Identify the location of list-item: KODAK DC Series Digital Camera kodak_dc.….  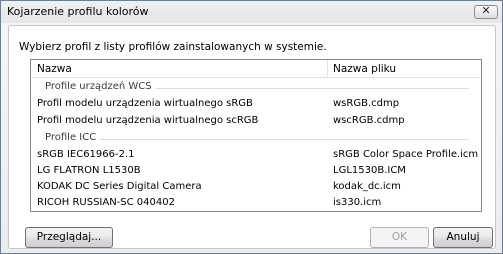
(256, 187).